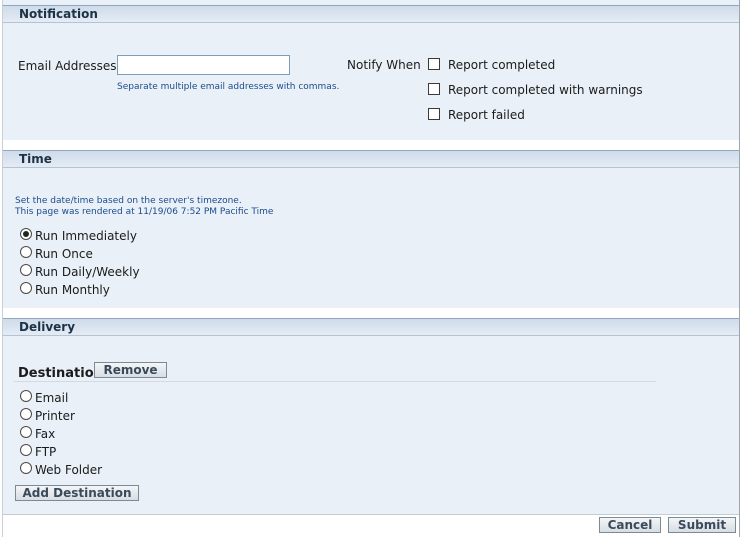  I want to click on destination-web-folder-label: Web Folder, so click(69, 470).